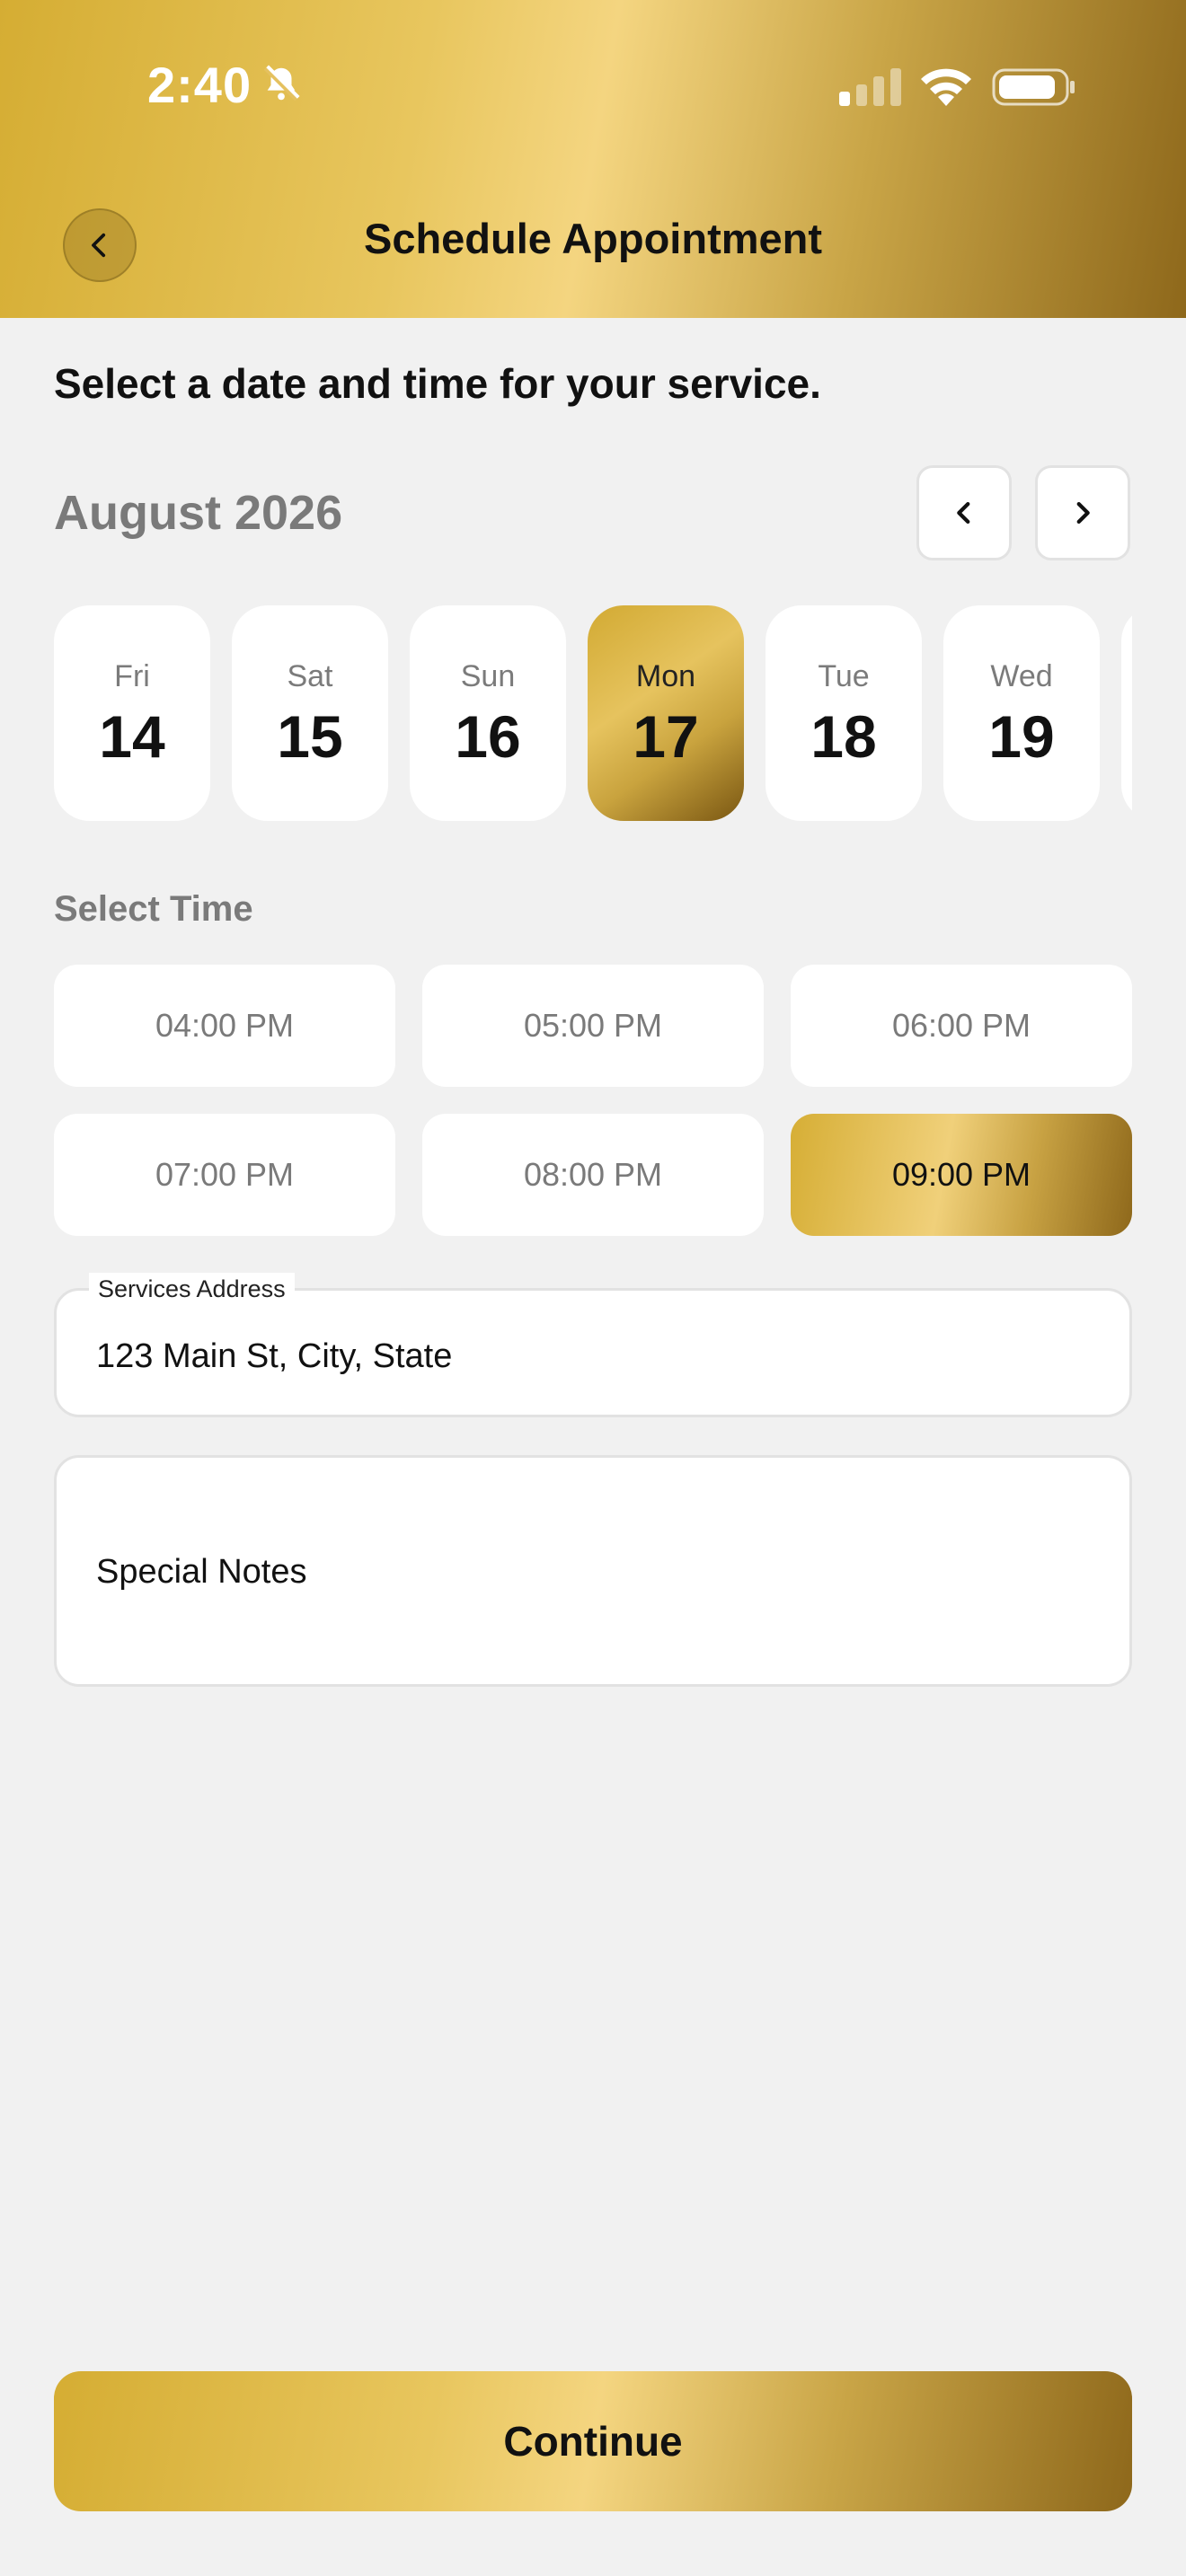  I want to click on day-number: 15, so click(310, 736).